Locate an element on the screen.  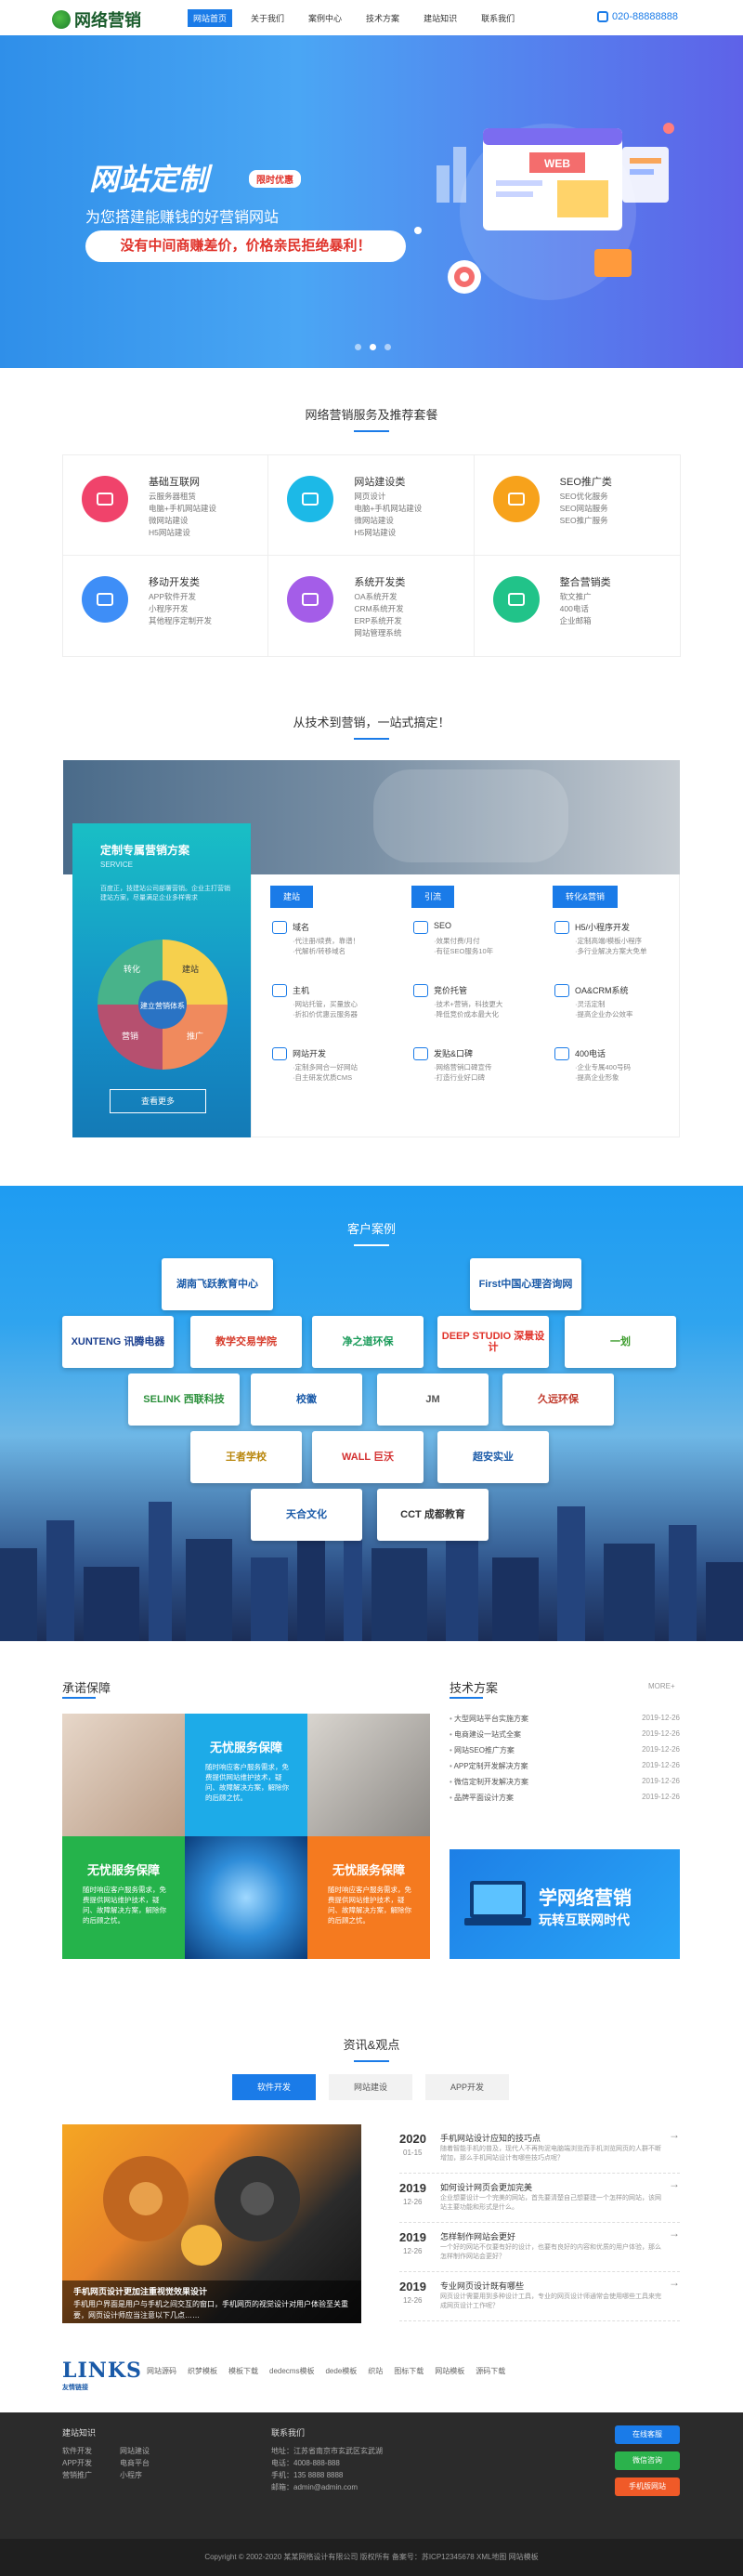
nav-cases: 案例中心 is located at coordinates (325, 18).